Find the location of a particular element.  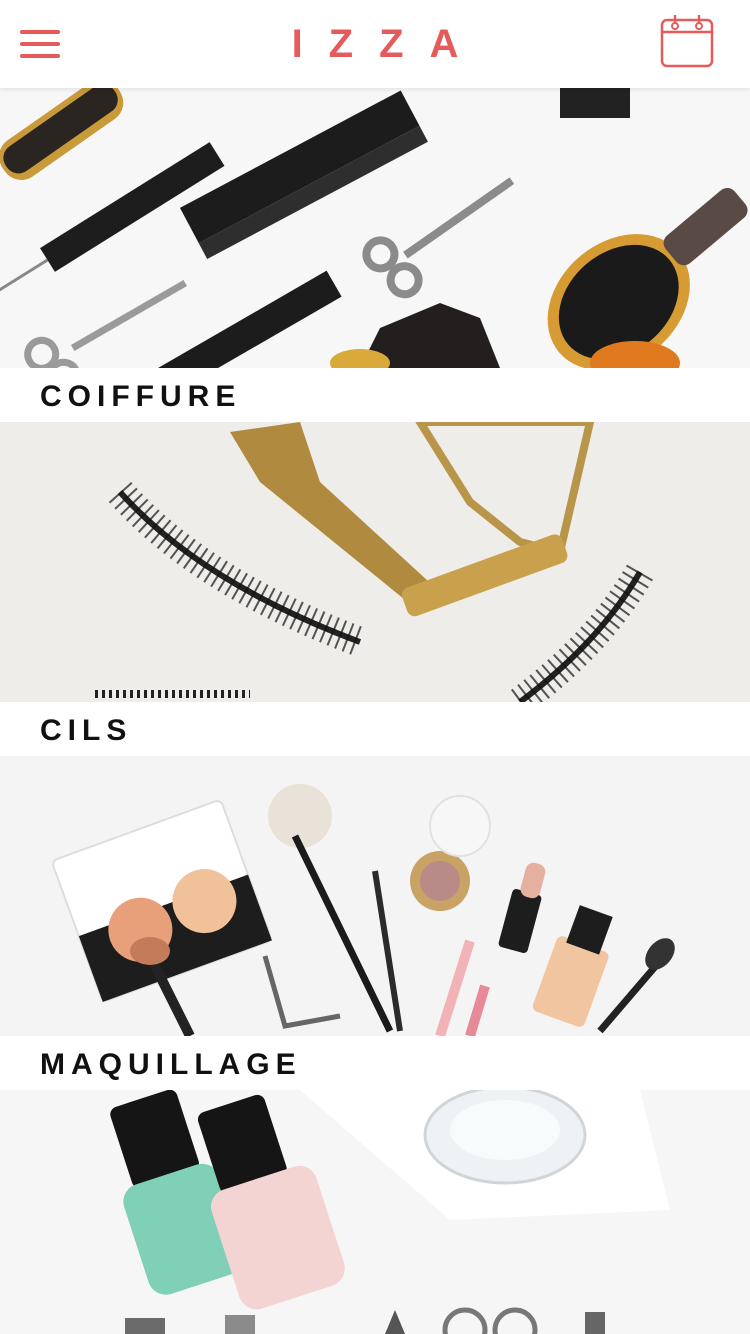

category-label: MAQUILLAGE is located at coordinates (171, 1064).